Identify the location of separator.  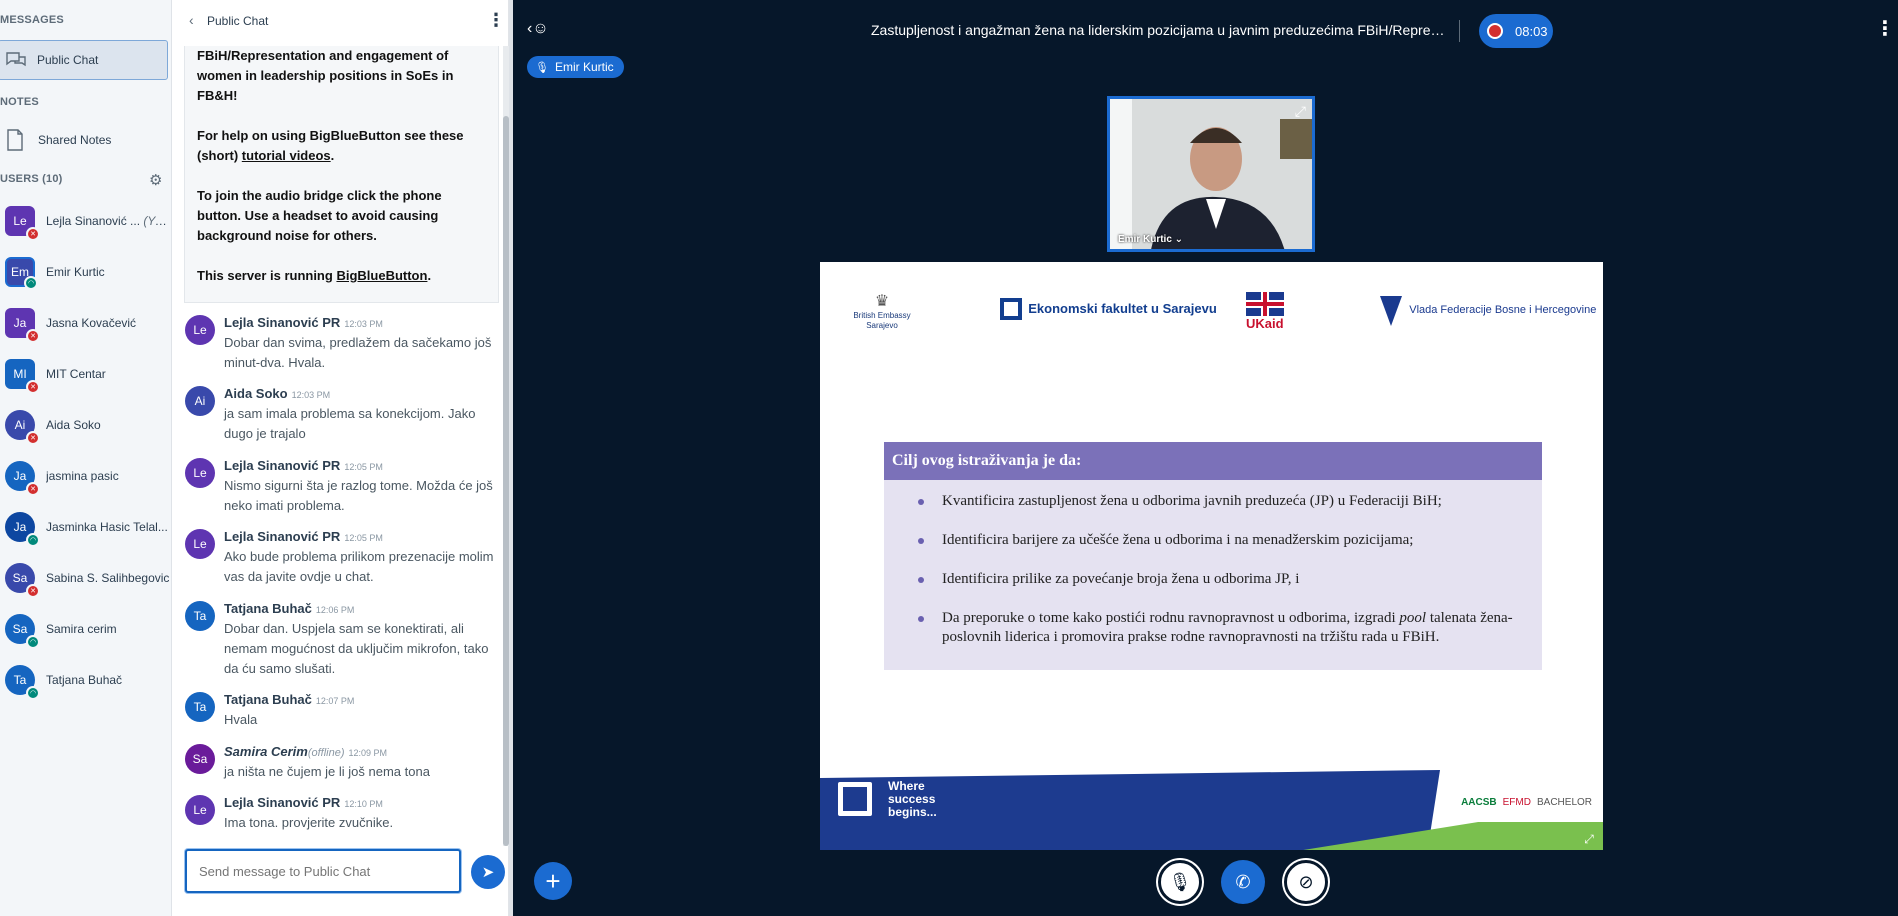
(1459, 31).